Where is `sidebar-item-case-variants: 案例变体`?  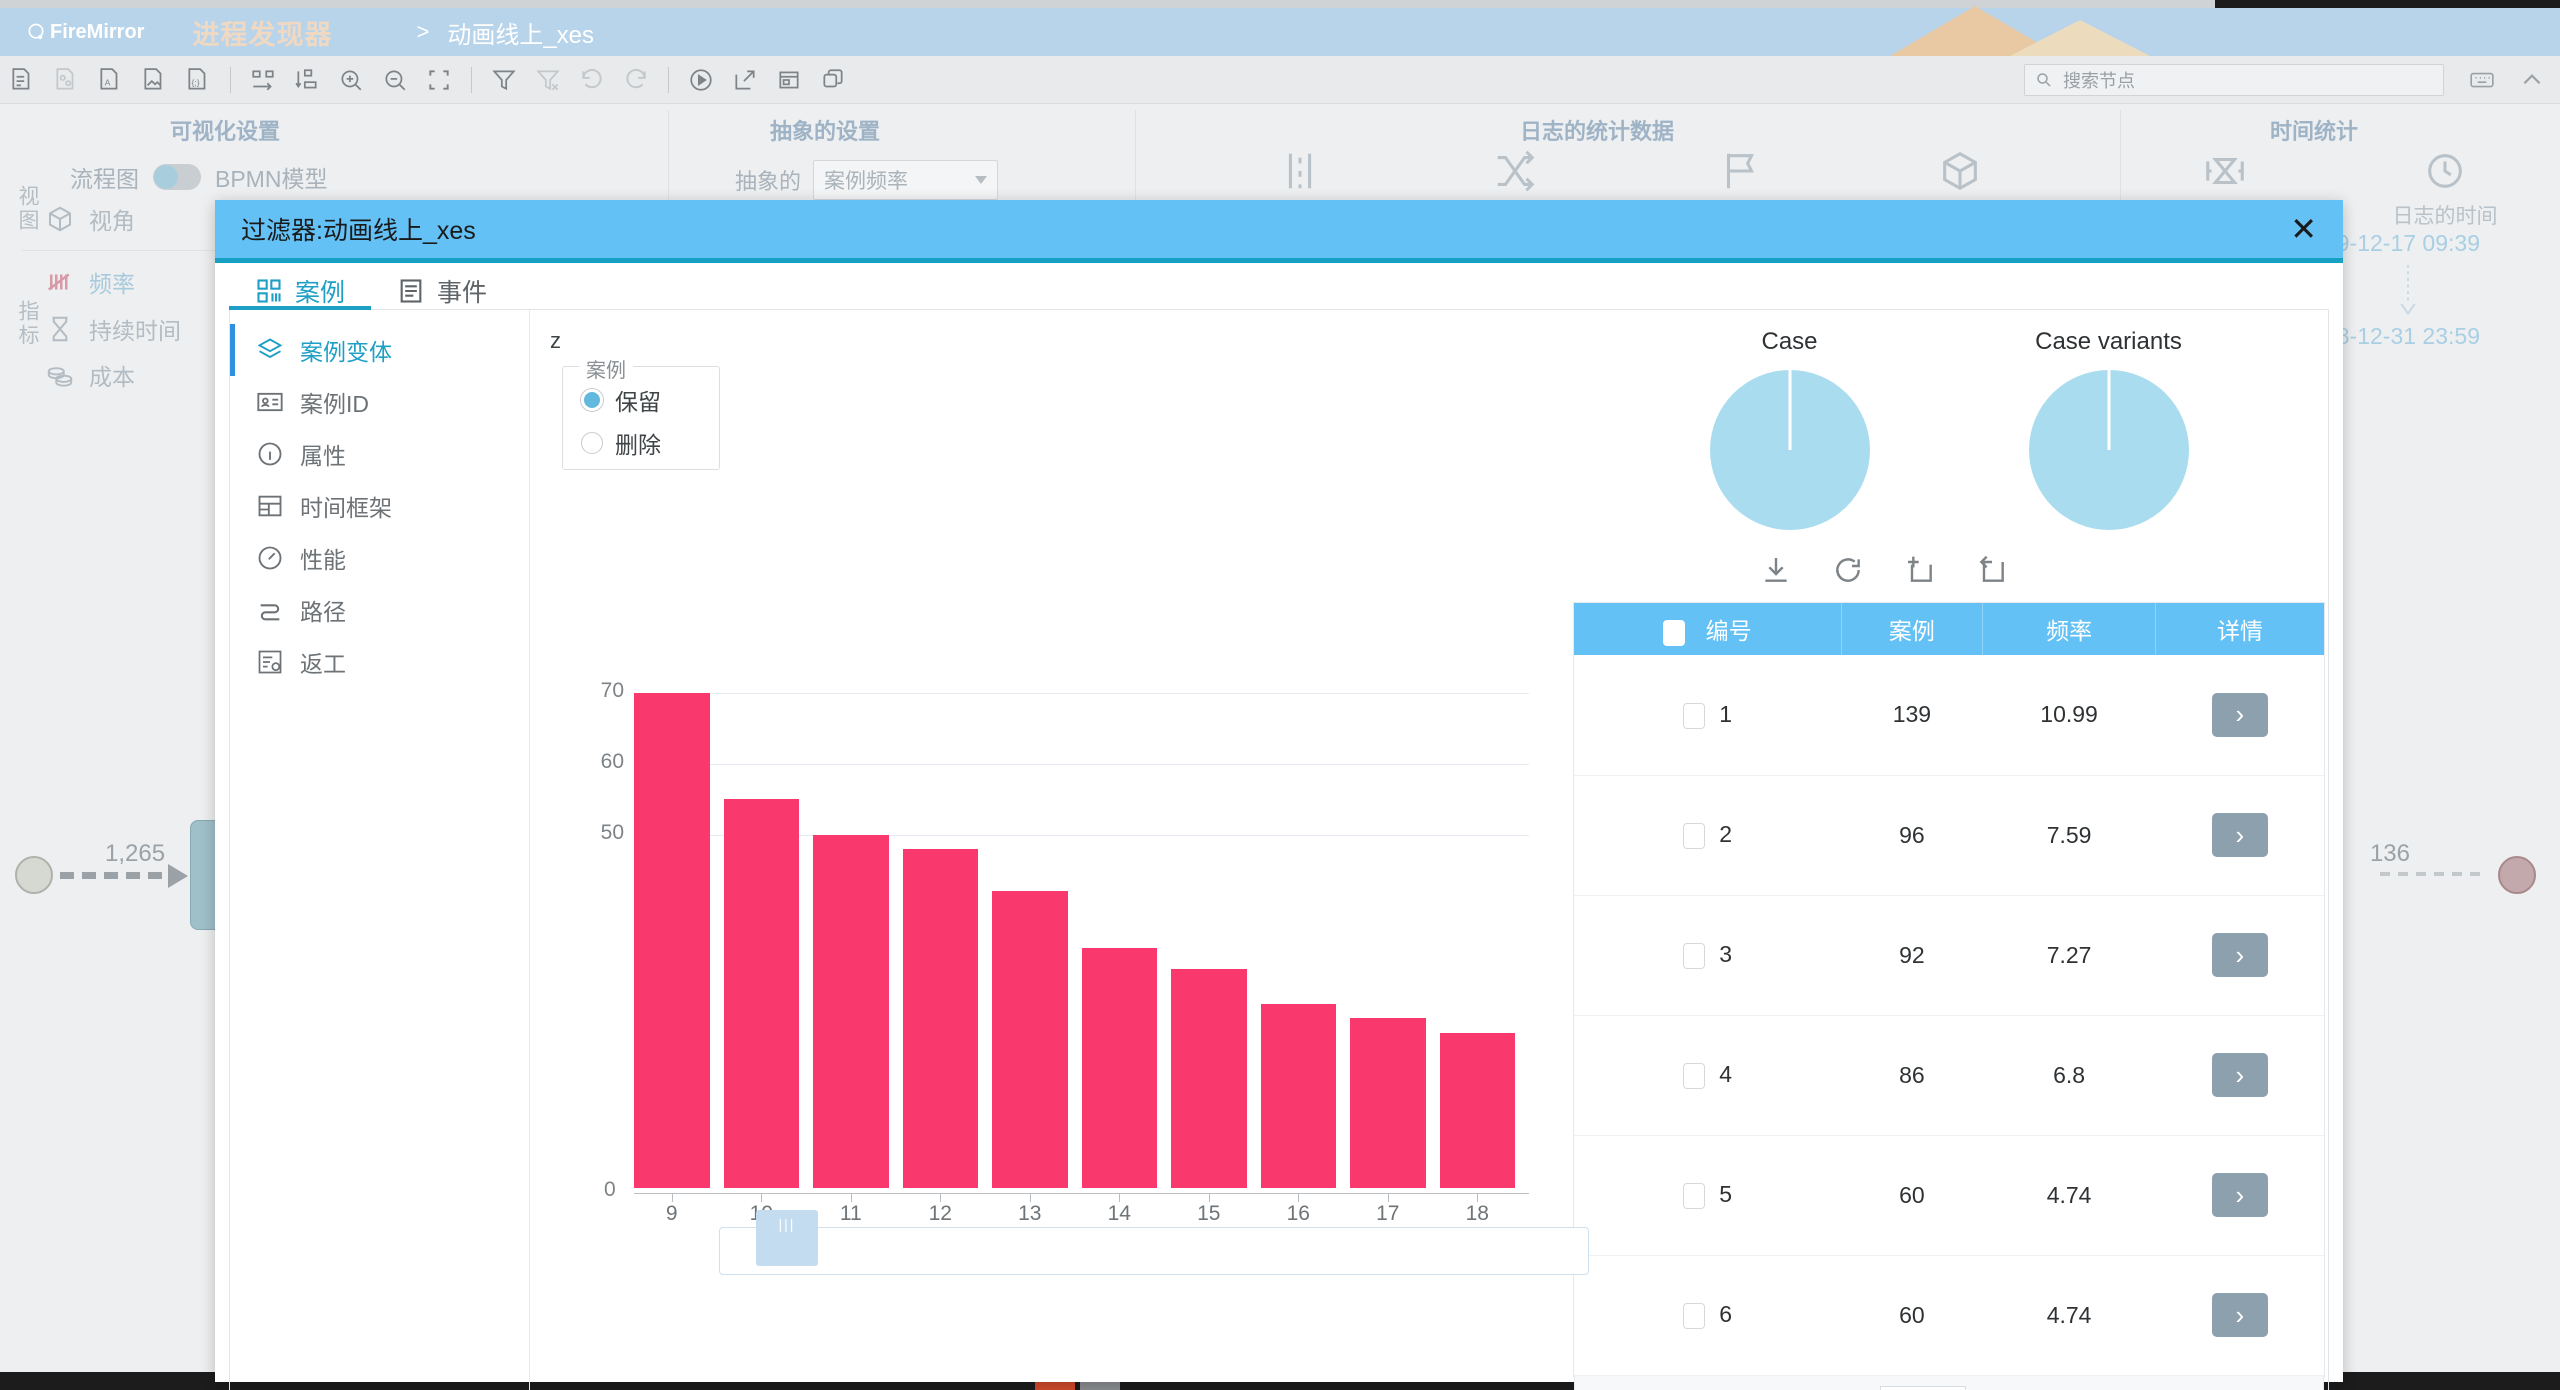
sidebar-item-case-variants: 案例变体 is located at coordinates (379, 350).